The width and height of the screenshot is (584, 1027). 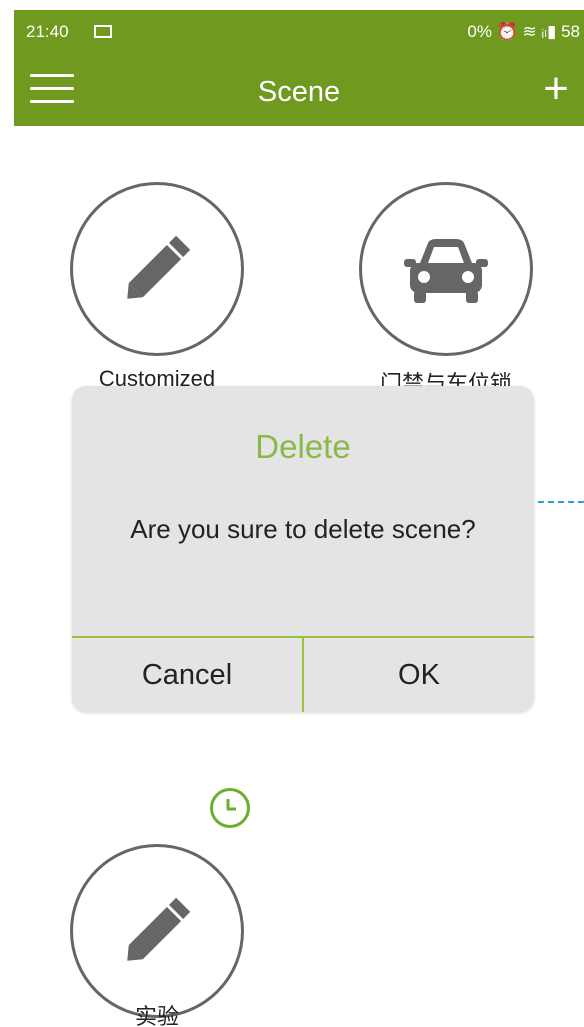 I want to click on scene-label-experiment: 实验, so click(x=156, y=1015).